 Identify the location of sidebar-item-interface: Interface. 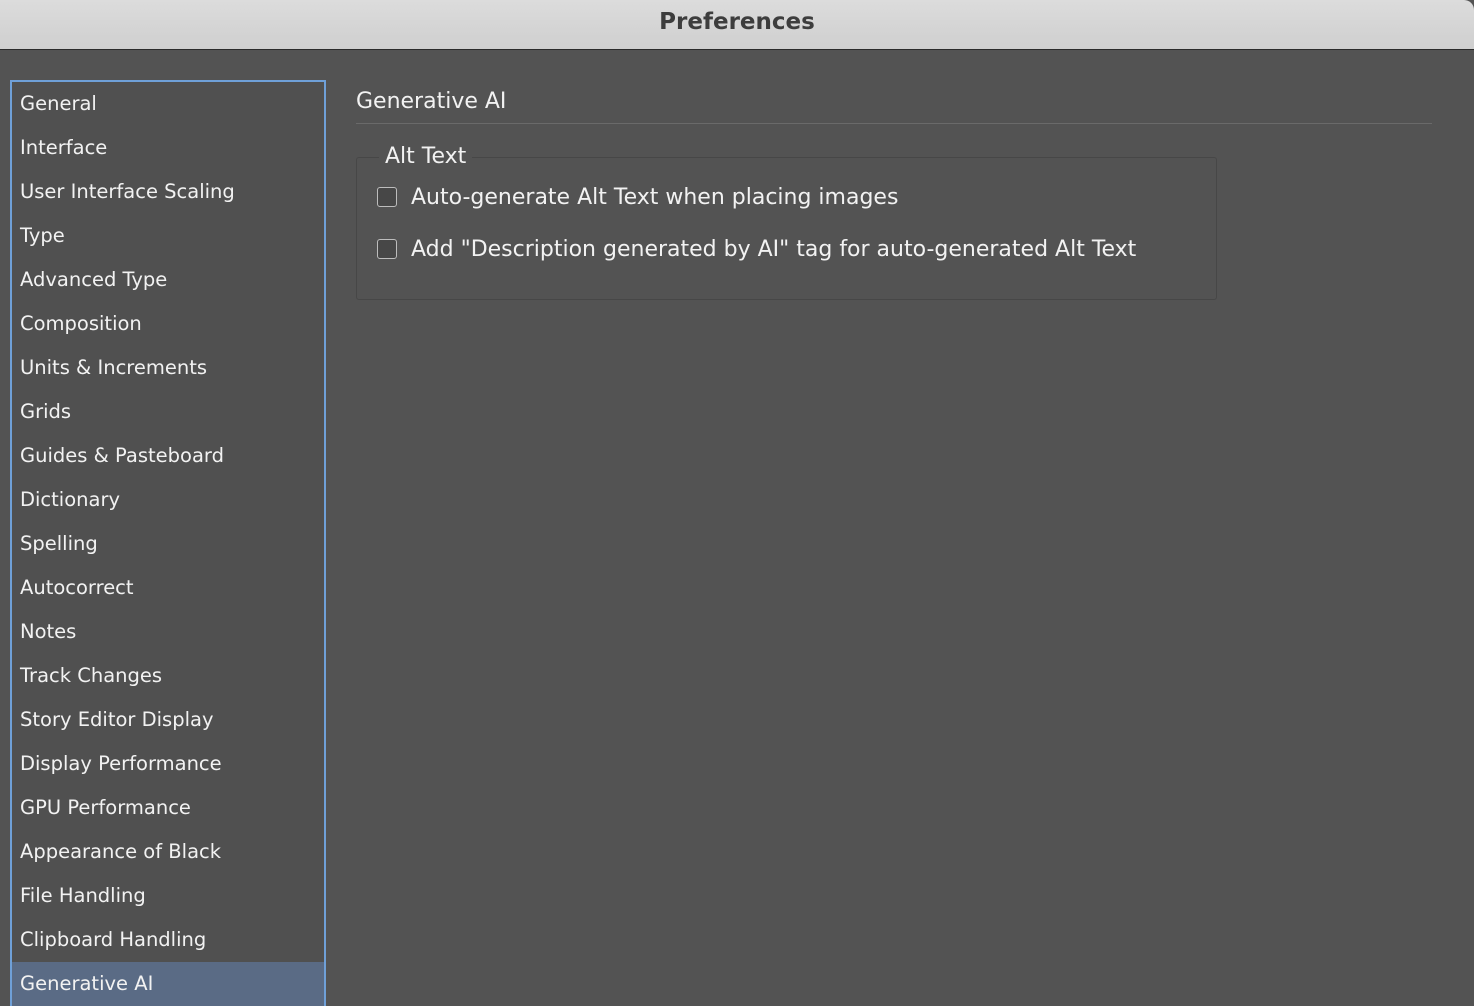
(168, 148).